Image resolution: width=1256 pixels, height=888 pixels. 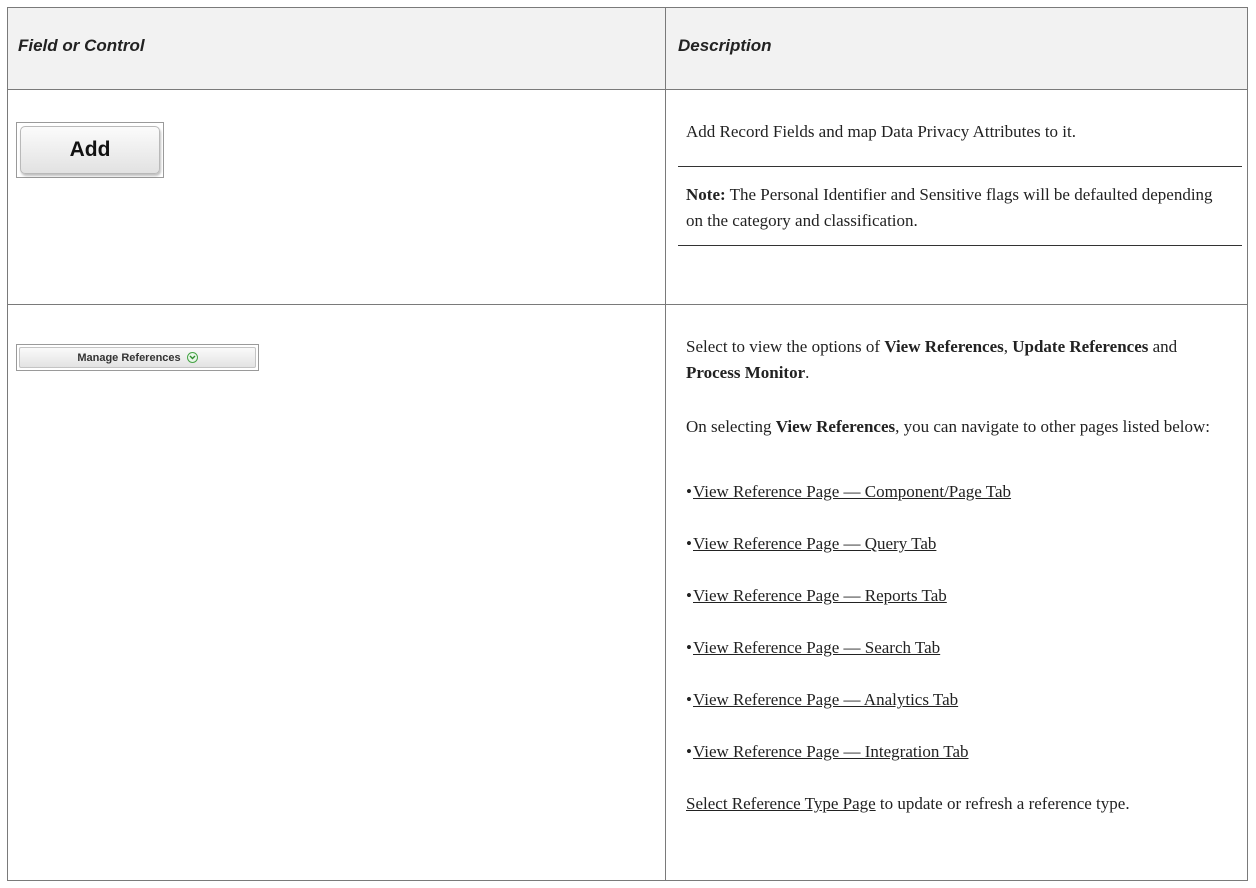 What do you see at coordinates (825, 700) in the screenshot?
I see `link-view-reference-analytics-tab: View Reference Page — Analytics Tab` at bounding box center [825, 700].